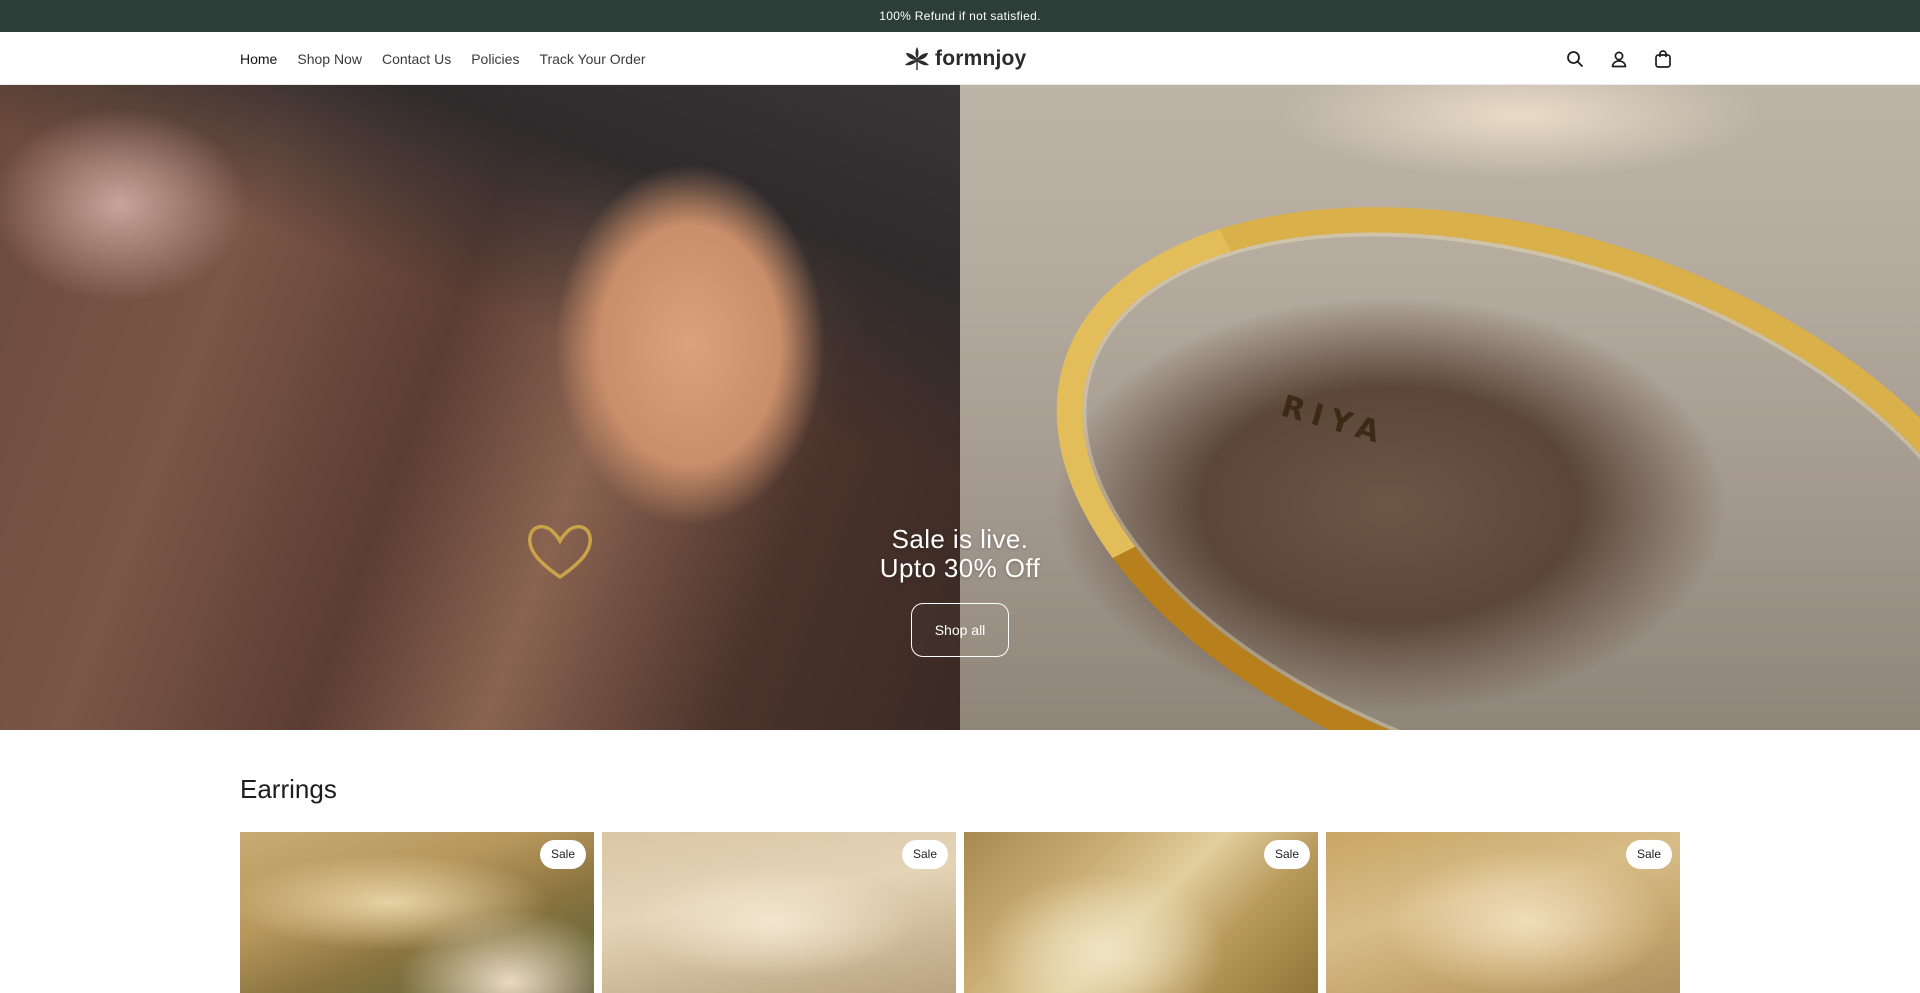 Image resolution: width=1920 pixels, height=993 pixels. What do you see at coordinates (1575, 59) in the screenshot?
I see `search-icon` at bounding box center [1575, 59].